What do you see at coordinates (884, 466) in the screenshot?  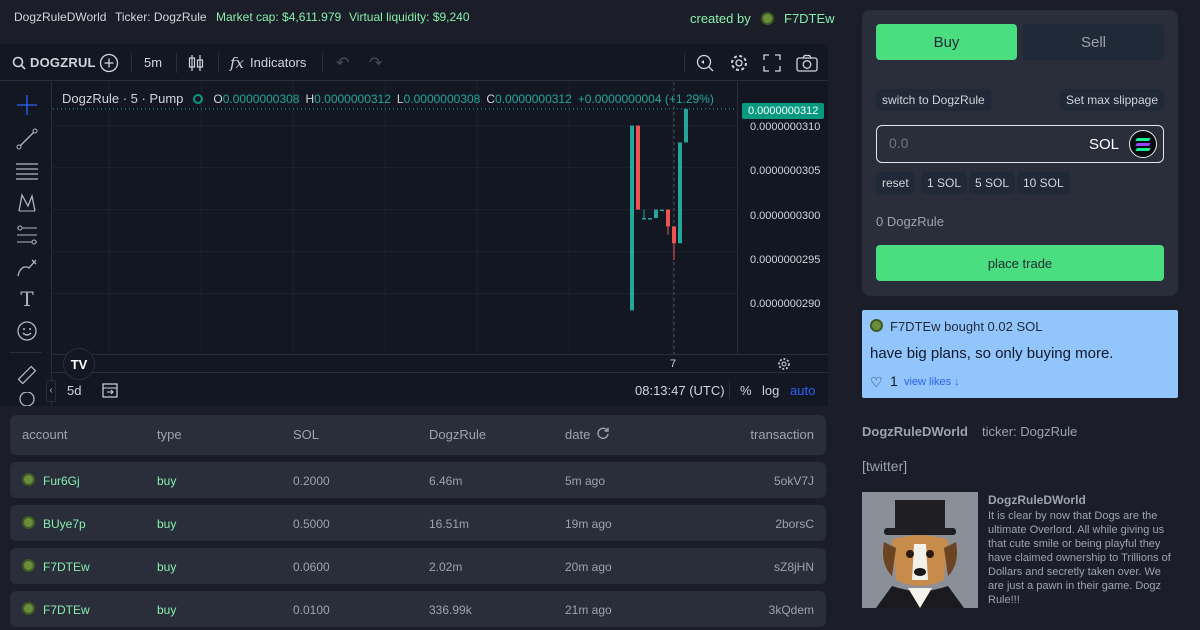 I see `twitter-link: [twitter]` at bounding box center [884, 466].